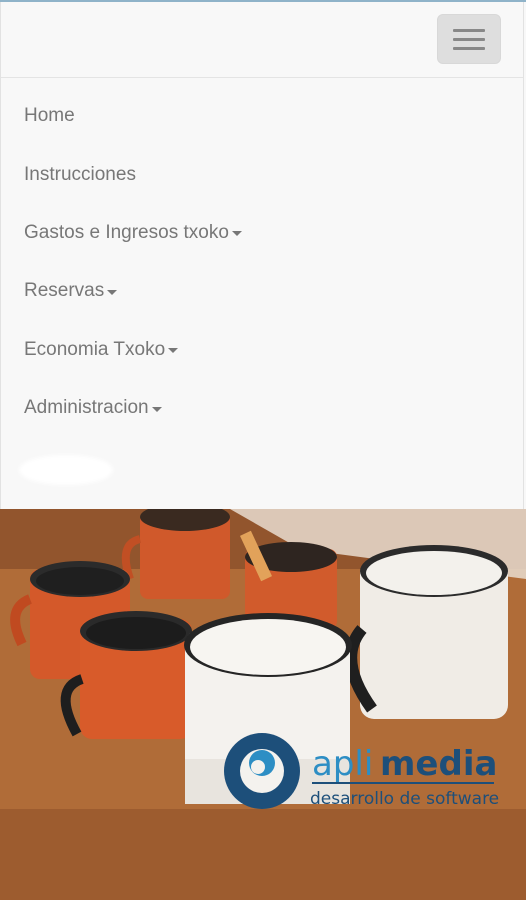 This screenshot has width=526, height=900. Describe the element at coordinates (126, 675) in the screenshot. I see `mug-orange-front-left` at that location.